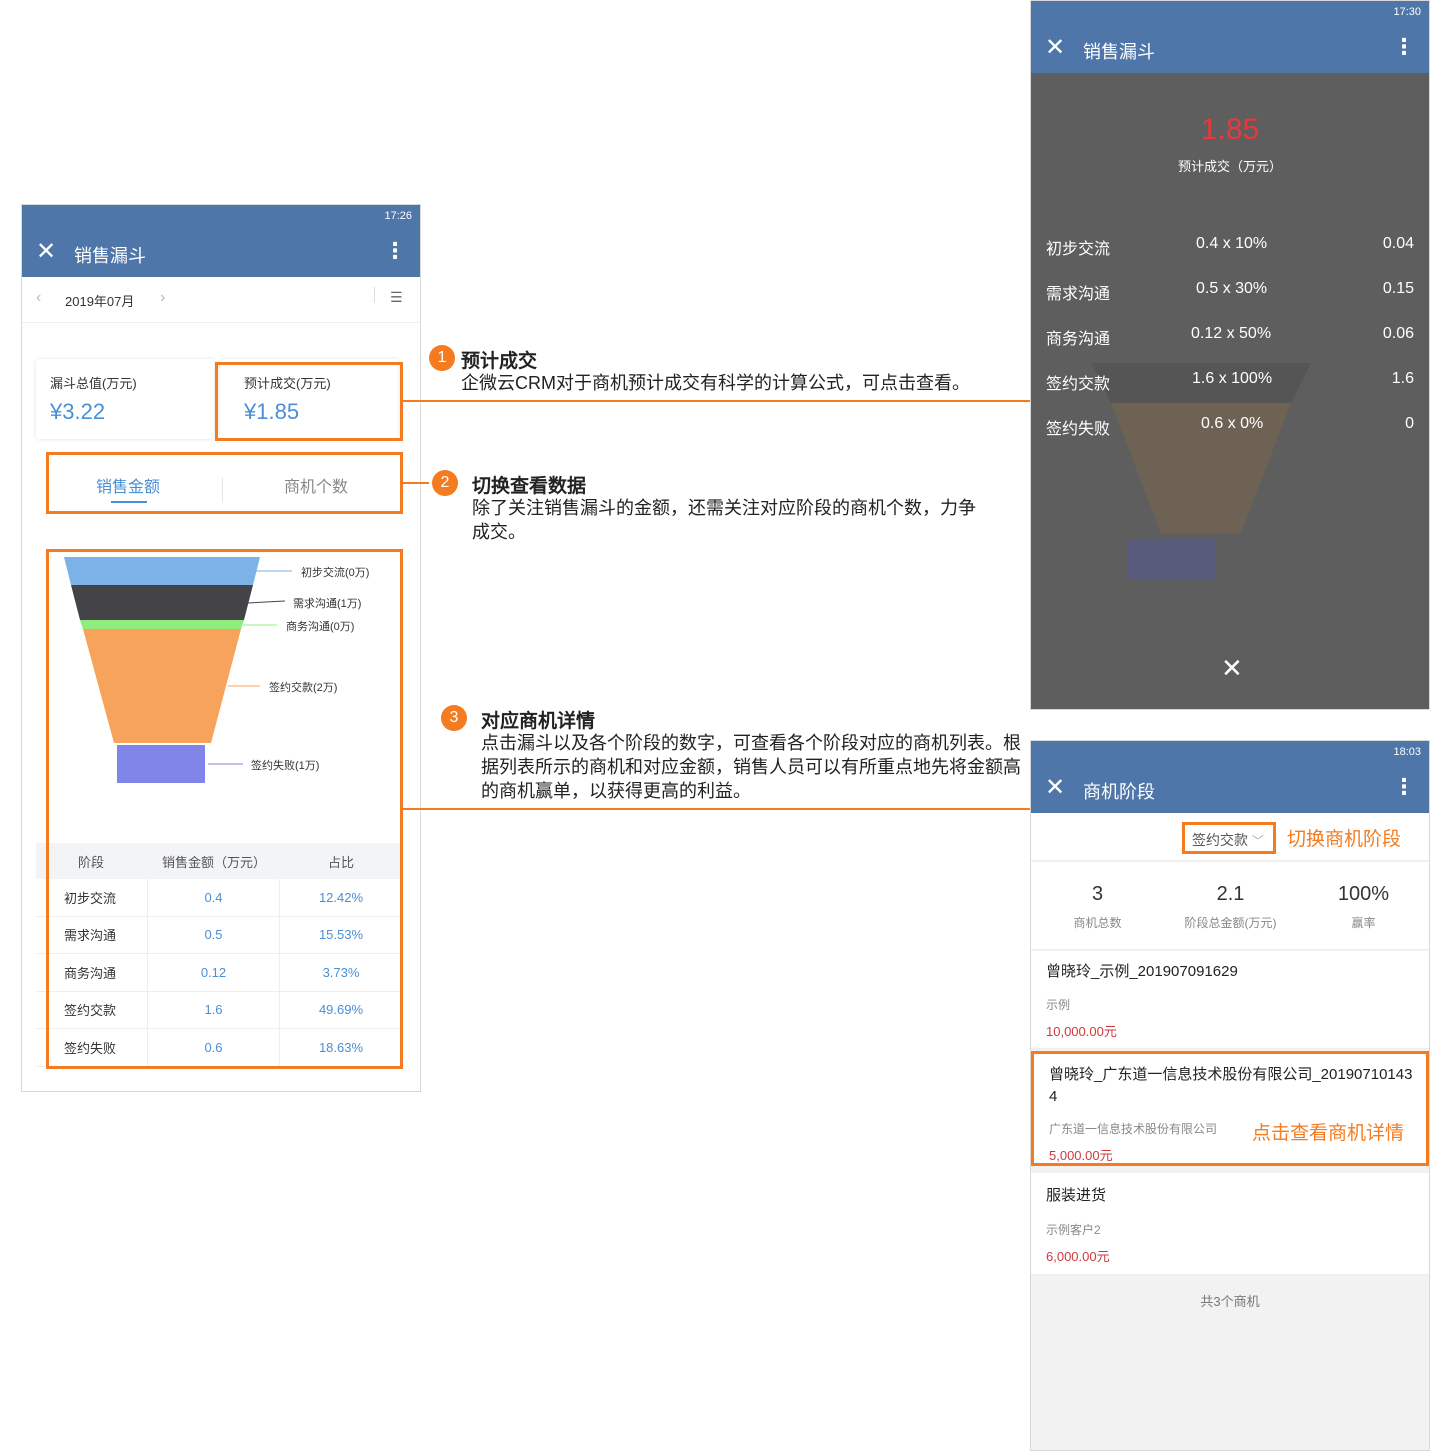  Describe the element at coordinates (1230, 1000) in the screenshot. I see `opportunity-item: 曾晓玲_示例_201907091629 示例 10,000.00元` at that location.